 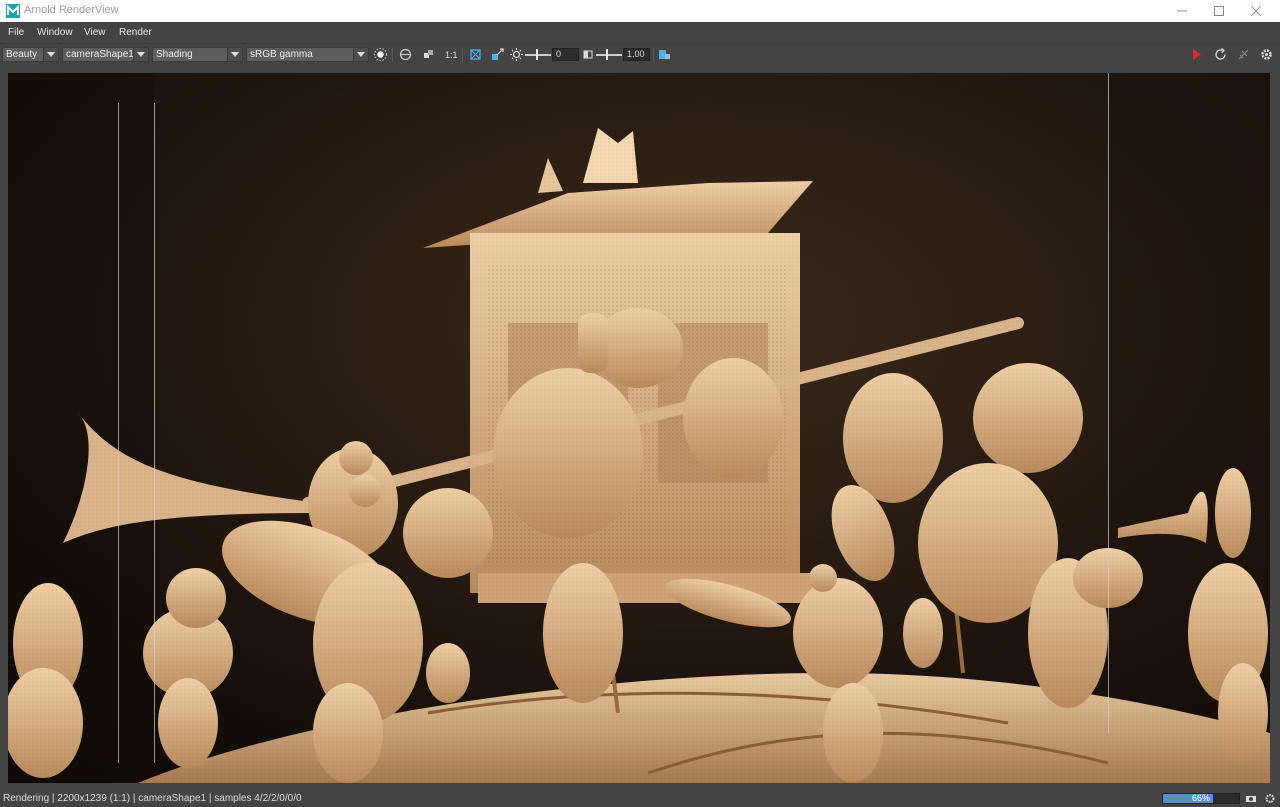 I want to click on exposure-input: 0, so click(x=565, y=54).